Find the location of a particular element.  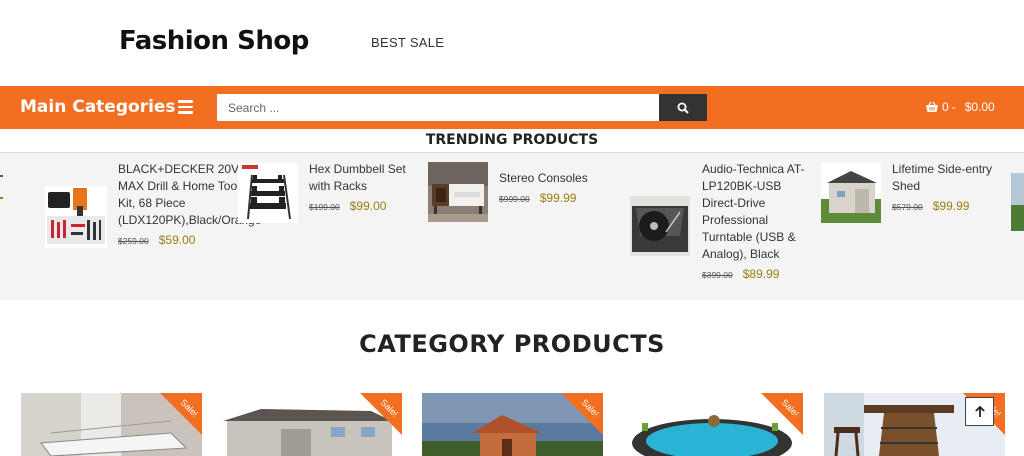

cart-count: 0 is located at coordinates (945, 107).